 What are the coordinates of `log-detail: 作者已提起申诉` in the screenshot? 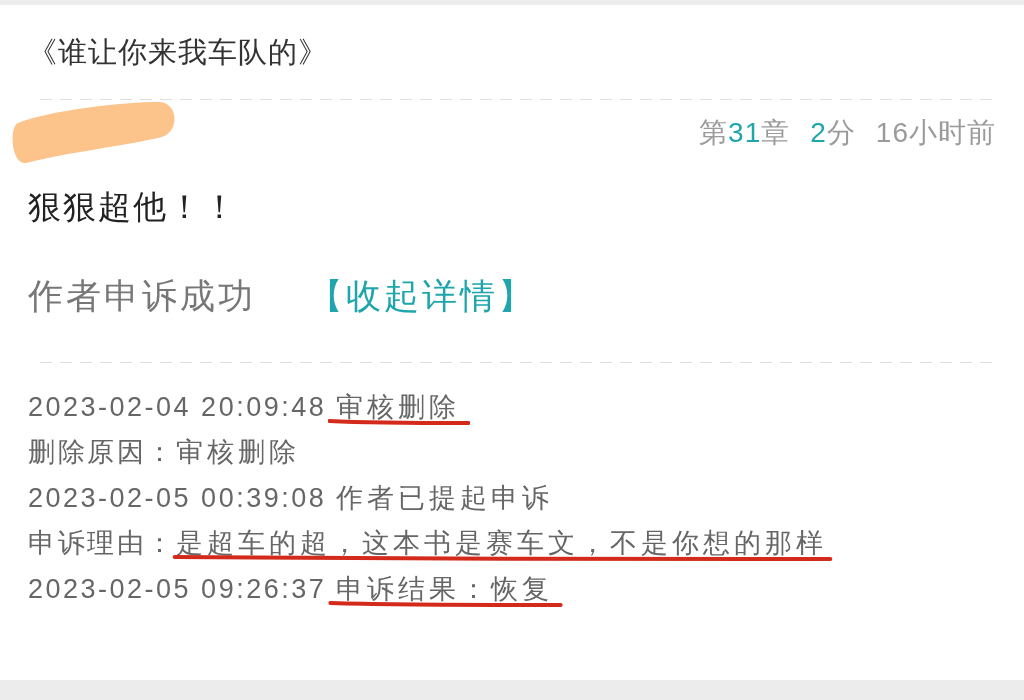 It's located at (445, 498).